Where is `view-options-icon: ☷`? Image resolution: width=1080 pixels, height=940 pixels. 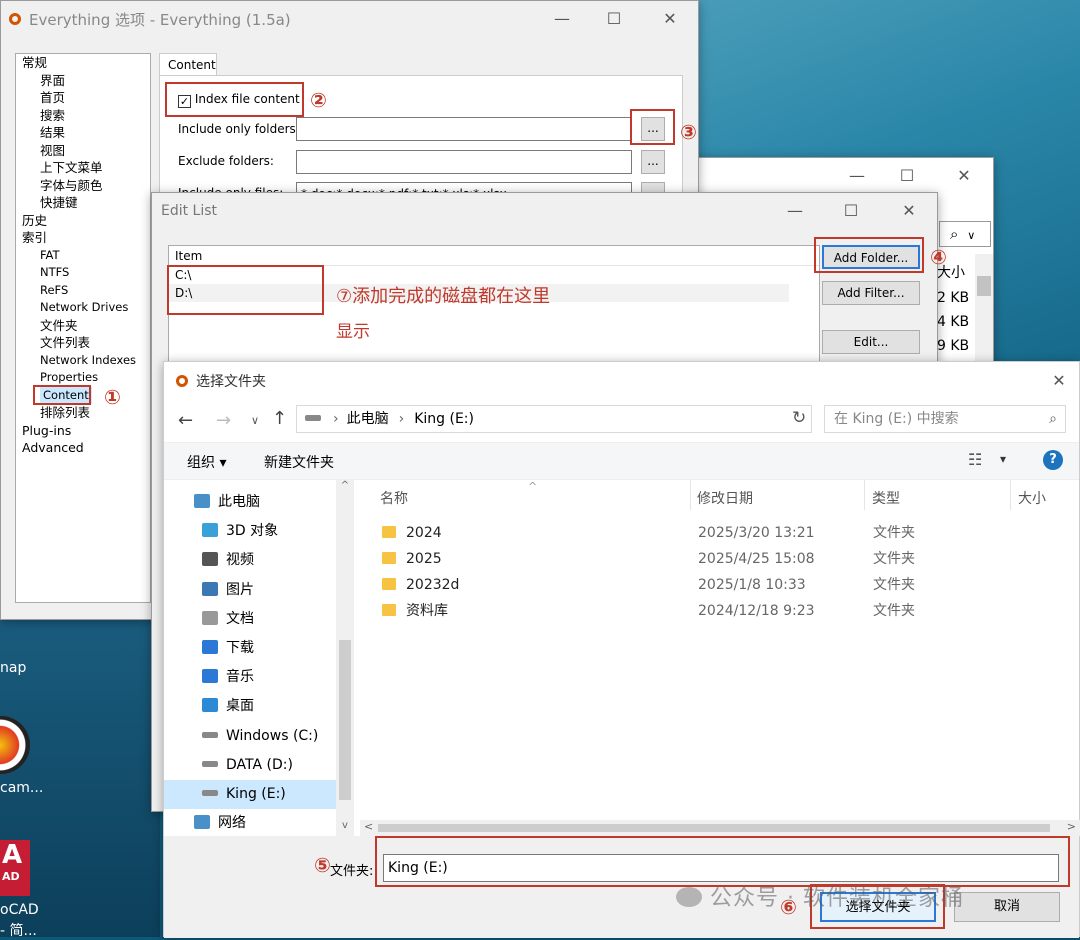
view-options-icon: ☷ is located at coordinates (975, 459).